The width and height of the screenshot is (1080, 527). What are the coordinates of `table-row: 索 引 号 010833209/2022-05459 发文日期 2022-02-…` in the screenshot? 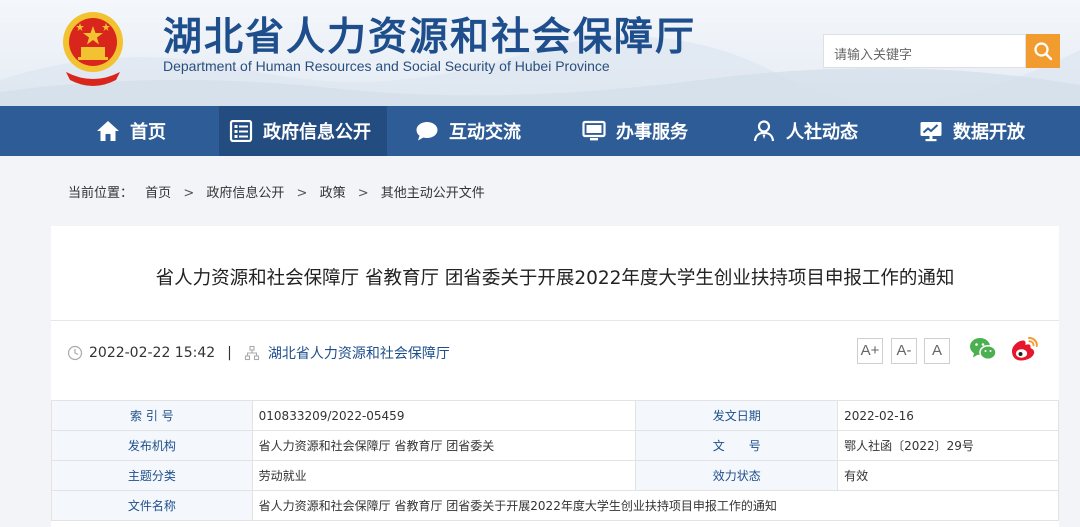 It's located at (555, 415).